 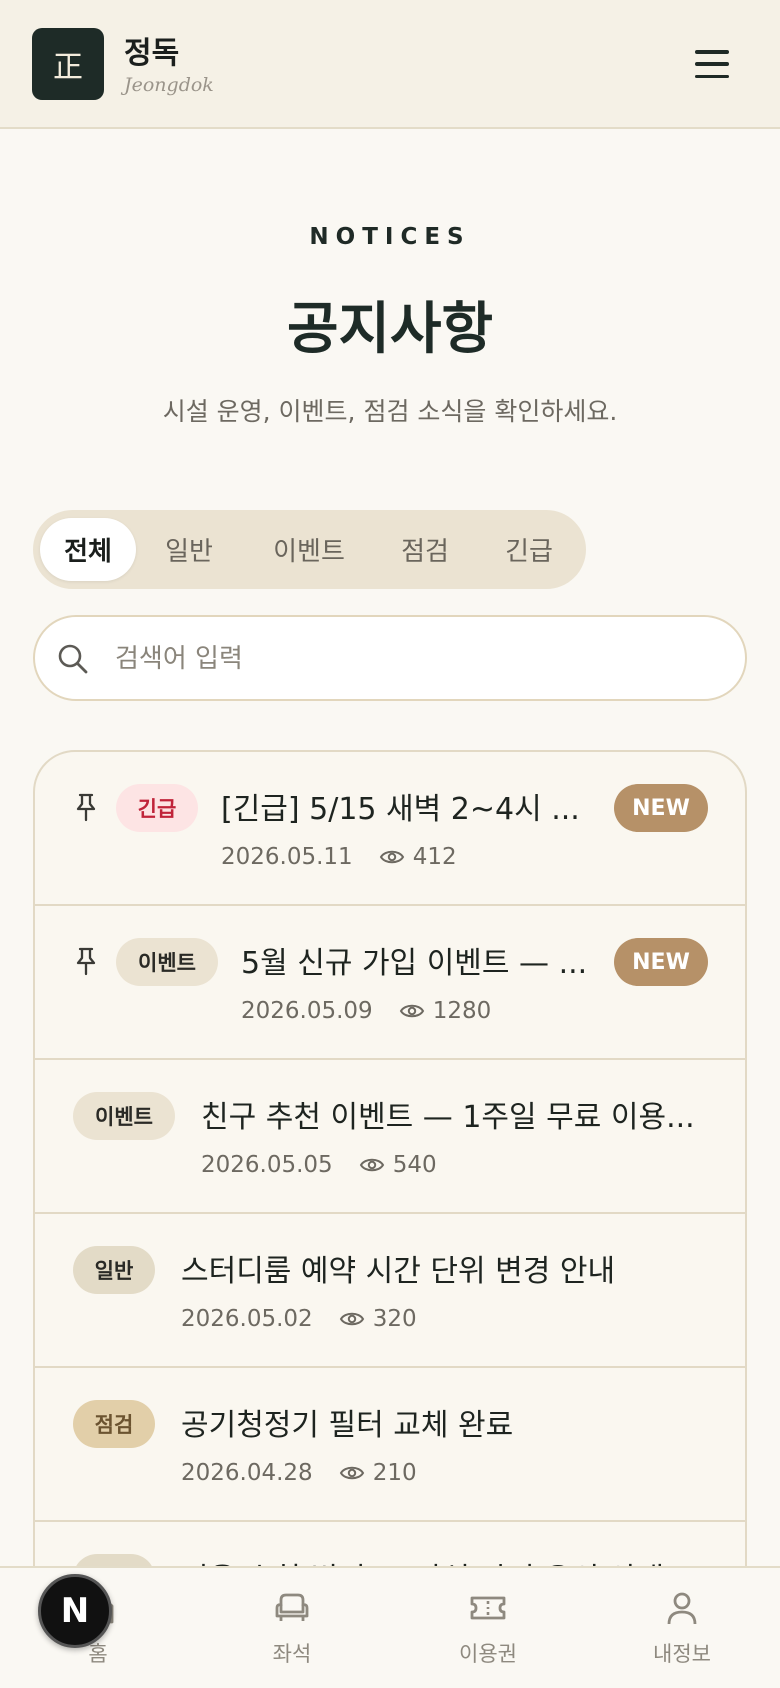 What do you see at coordinates (189, 549) in the screenshot?
I see `tab-general: 일반` at bounding box center [189, 549].